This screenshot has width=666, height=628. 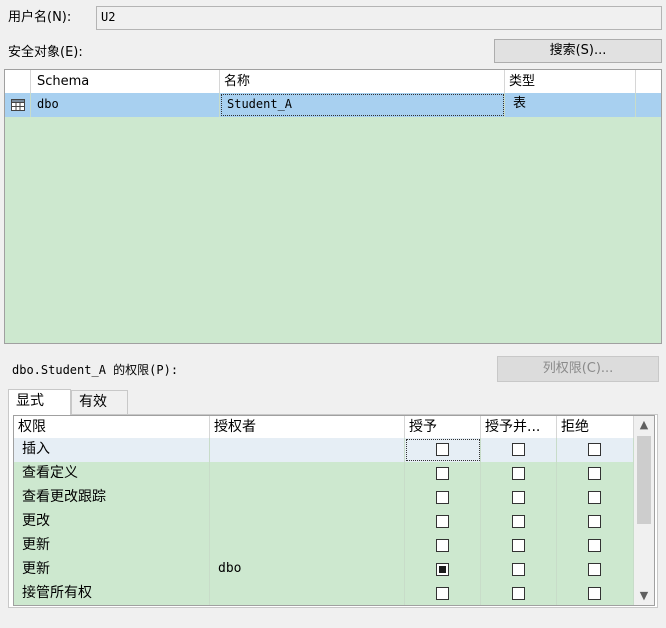 What do you see at coordinates (112, 522) in the screenshot?
I see `cell-permission: 更改` at bounding box center [112, 522].